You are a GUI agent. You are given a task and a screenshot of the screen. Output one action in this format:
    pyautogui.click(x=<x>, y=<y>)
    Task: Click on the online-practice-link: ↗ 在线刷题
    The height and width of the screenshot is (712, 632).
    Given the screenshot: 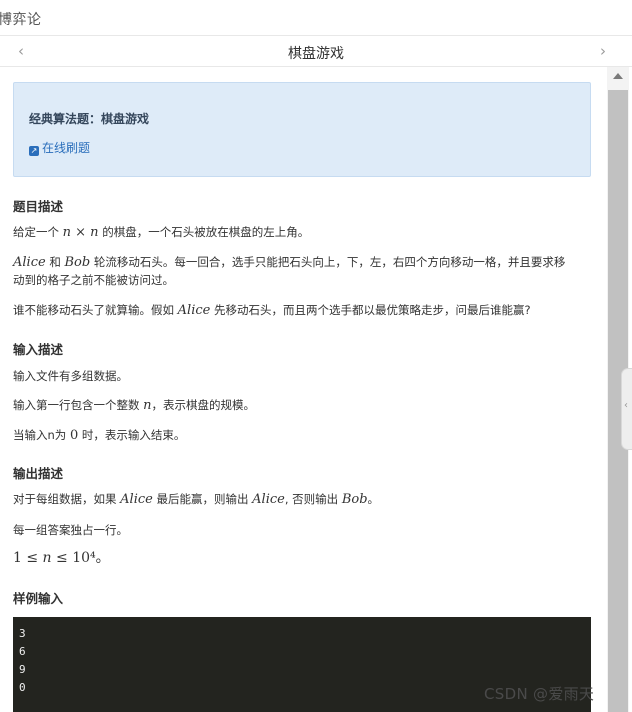 What is the action you would take?
    pyautogui.click(x=59, y=147)
    